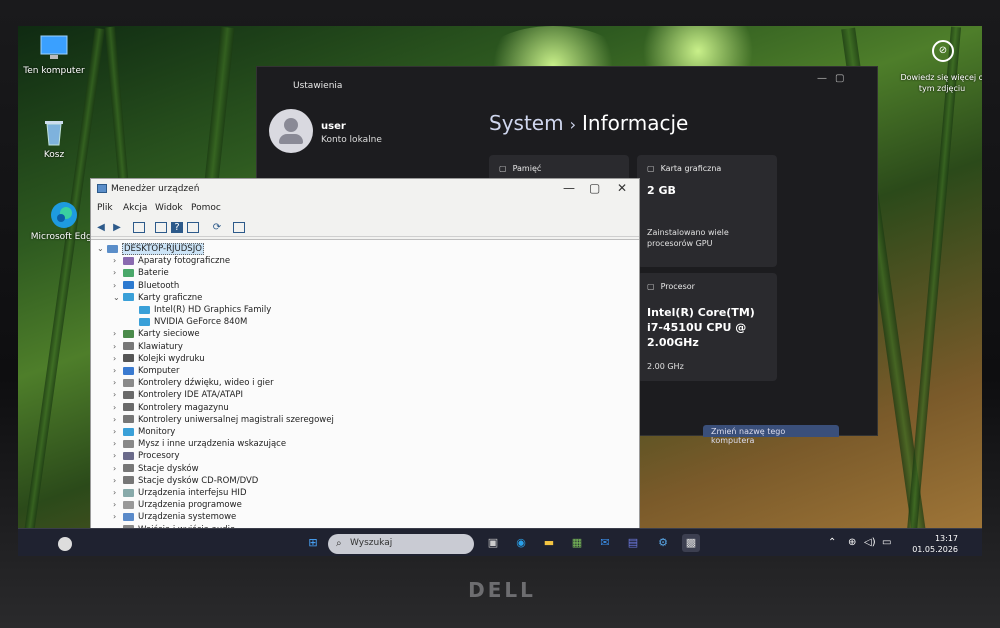 This screenshot has height=628, width=1000. What do you see at coordinates (206, 208) in the screenshot?
I see `menu-help: Pomoc` at bounding box center [206, 208].